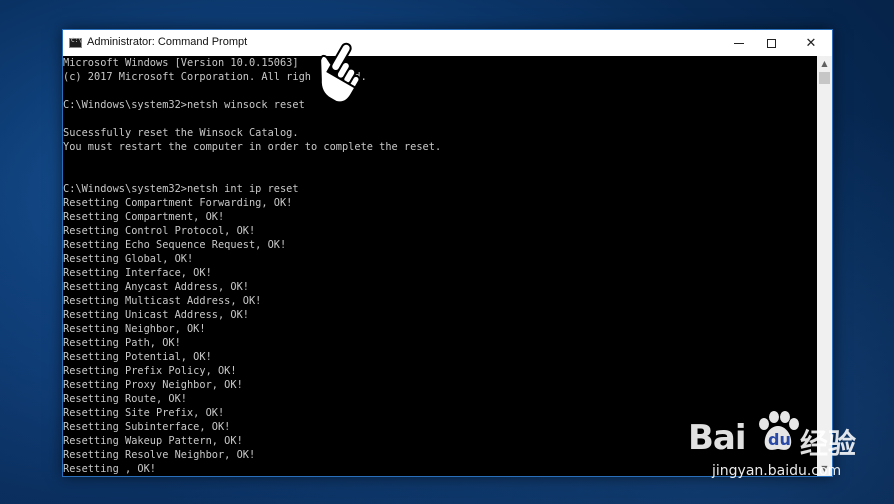 This screenshot has height=504, width=894. What do you see at coordinates (137, 357) in the screenshot?
I see `console-line: Resetting Potential, OK!` at bounding box center [137, 357].